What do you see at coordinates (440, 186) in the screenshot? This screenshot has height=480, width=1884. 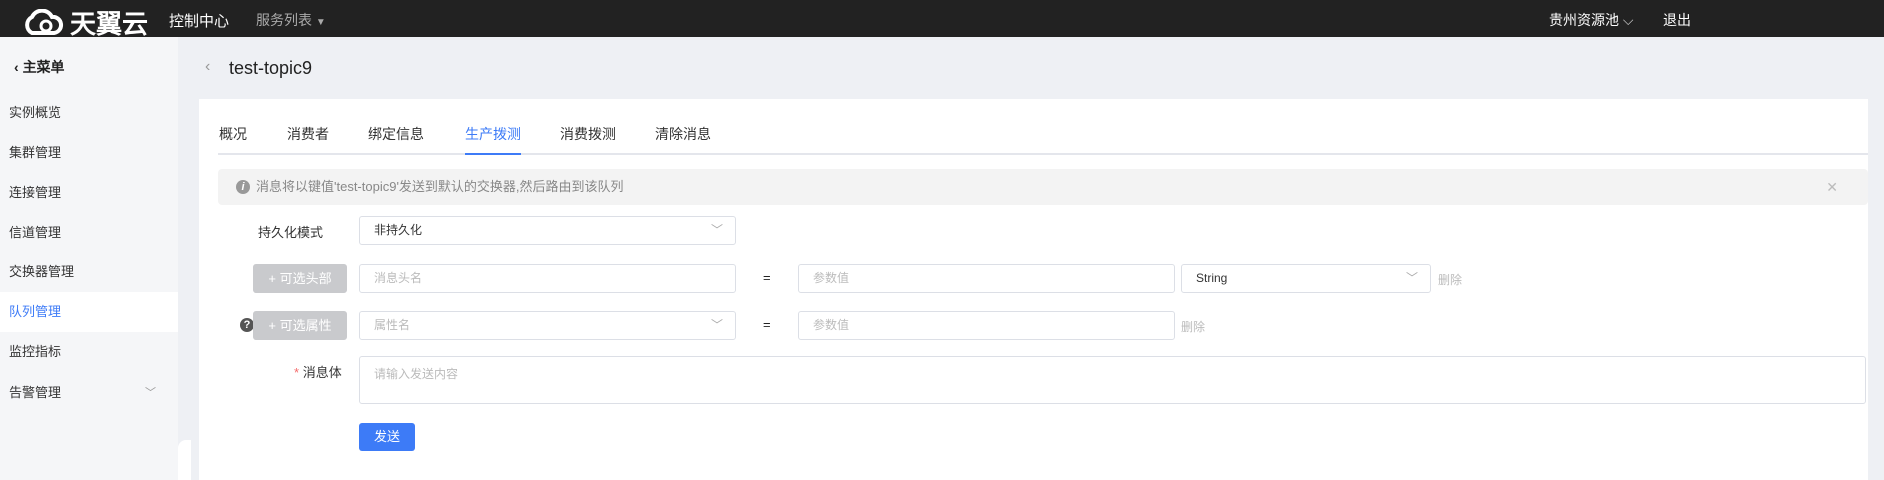 I see `alert-text: 消息将以键值'test-topic9'发送到默认的交换器,然后路由到该队列` at bounding box center [440, 186].